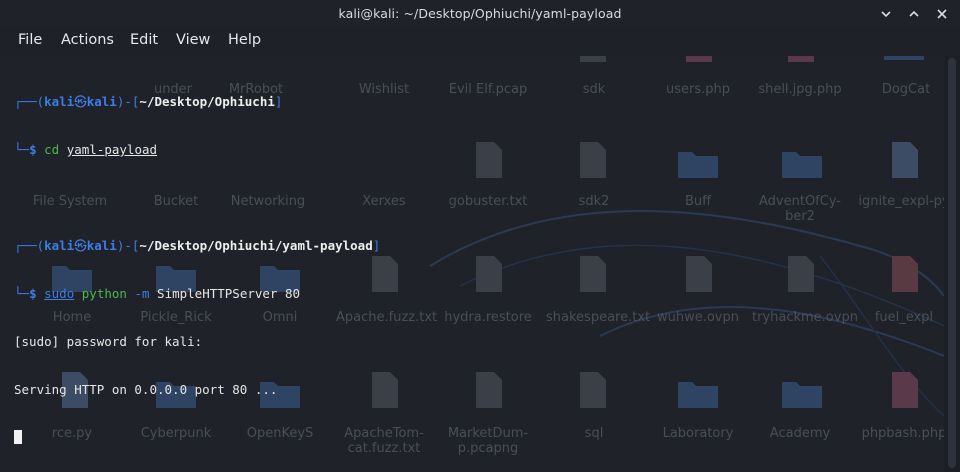  What do you see at coordinates (479, 438) in the screenshot?
I see `cursor-line` at bounding box center [479, 438].